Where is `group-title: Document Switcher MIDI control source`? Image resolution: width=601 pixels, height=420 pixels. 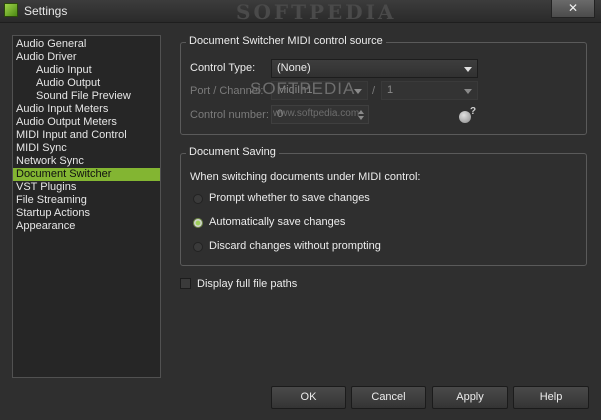 group-title: Document Switcher MIDI control source is located at coordinates (286, 41).